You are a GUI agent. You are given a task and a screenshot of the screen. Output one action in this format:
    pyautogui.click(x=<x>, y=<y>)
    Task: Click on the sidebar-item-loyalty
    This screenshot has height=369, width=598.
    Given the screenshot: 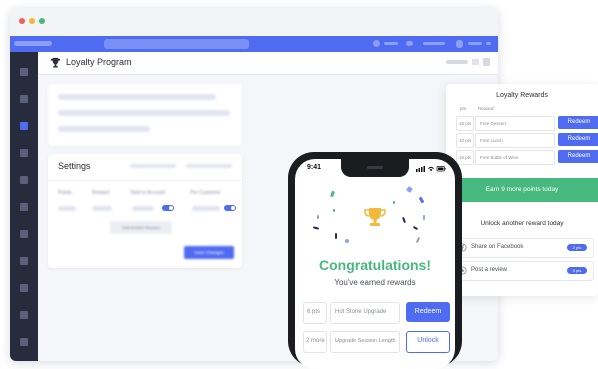 What is the action you would take?
    pyautogui.click(x=24, y=126)
    